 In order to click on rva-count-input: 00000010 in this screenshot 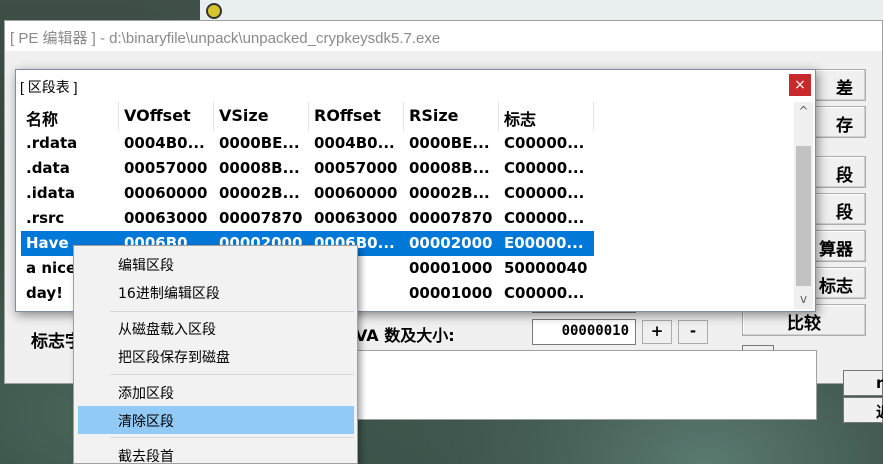, I will do `click(584, 332)`.